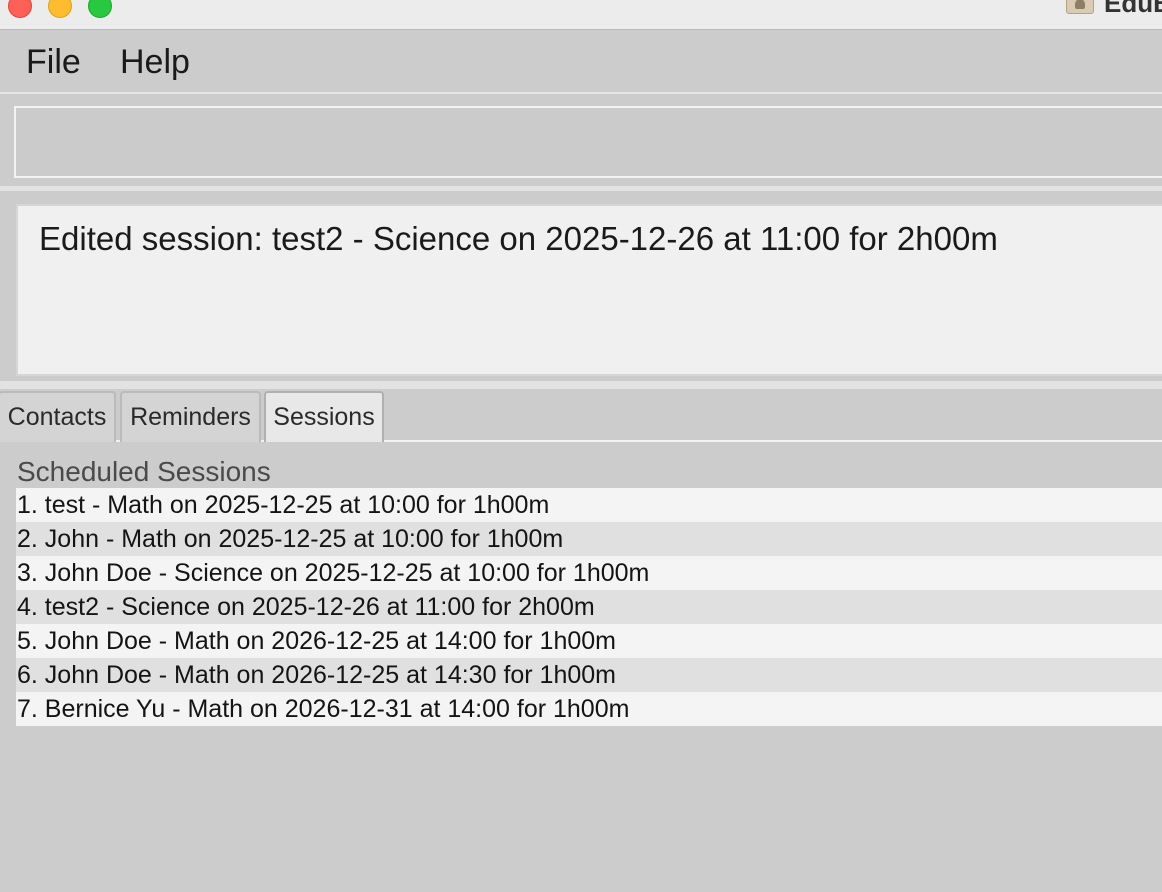  Describe the element at coordinates (581, 15) in the screenshot. I see `window-titlebar: EduB` at that location.